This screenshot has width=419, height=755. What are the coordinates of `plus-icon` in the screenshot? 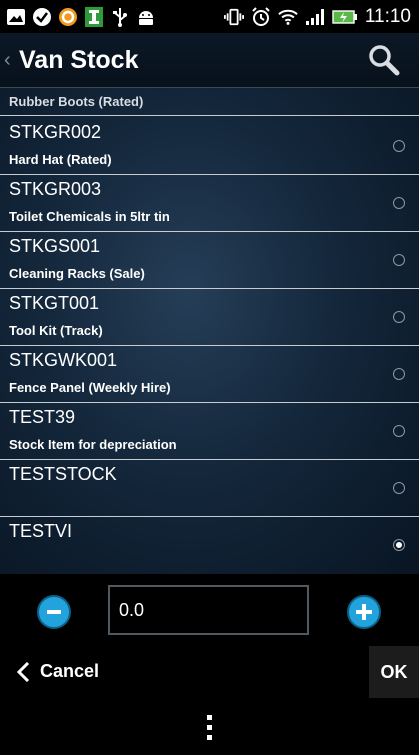 It's located at (364, 612).